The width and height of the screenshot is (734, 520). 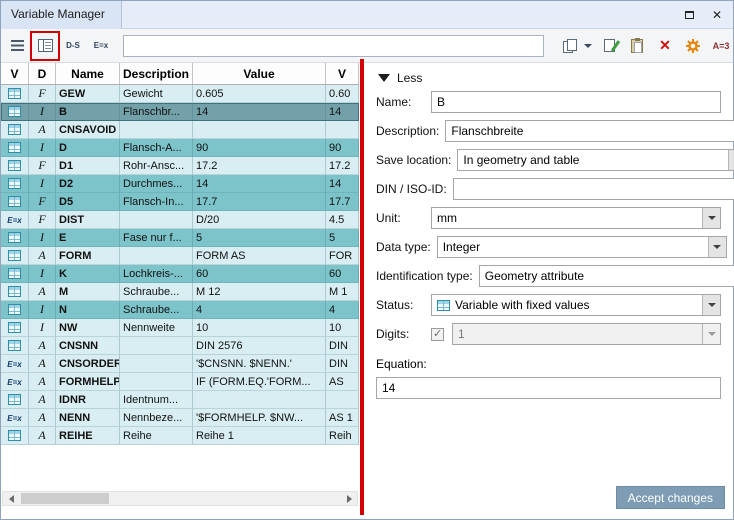 What do you see at coordinates (689, 15) in the screenshot?
I see `maximize-button` at bounding box center [689, 15].